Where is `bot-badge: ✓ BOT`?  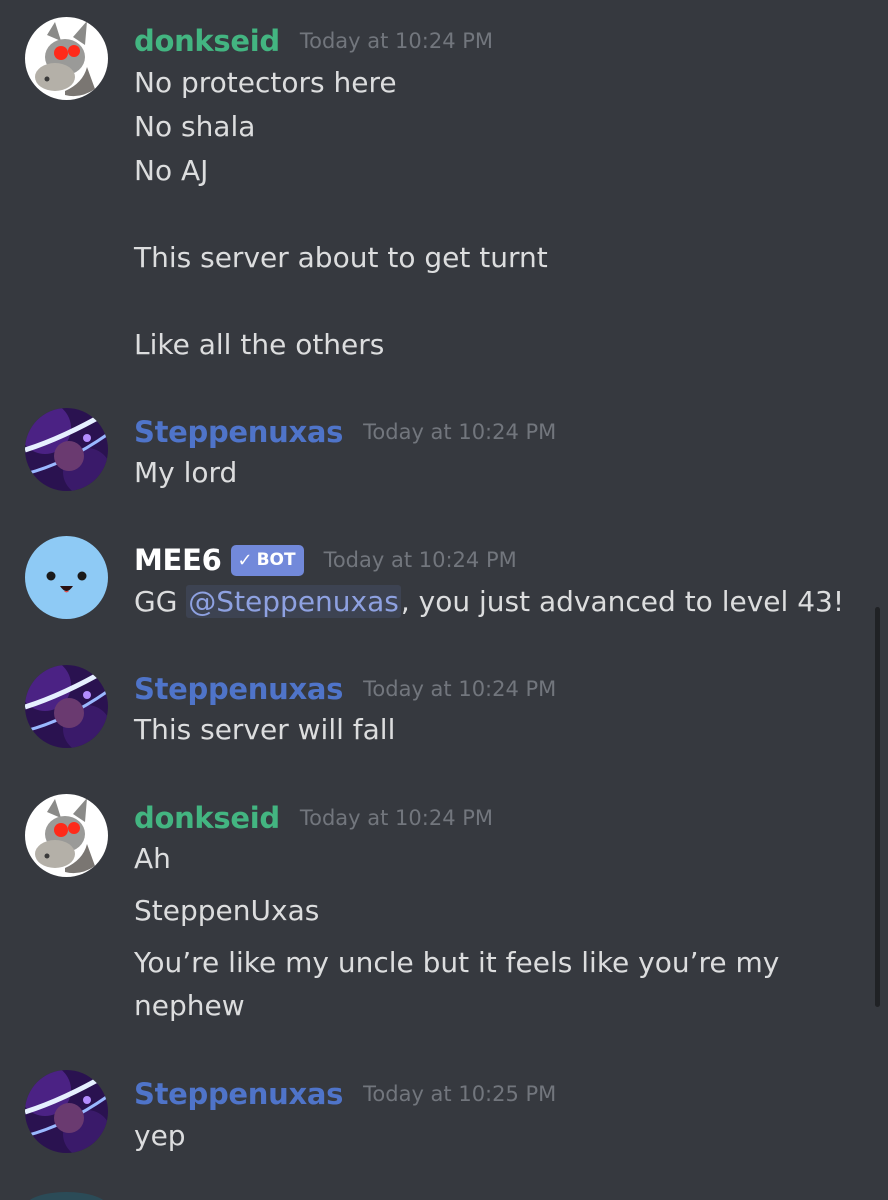
bot-badge: ✓ BOT is located at coordinates (267, 560).